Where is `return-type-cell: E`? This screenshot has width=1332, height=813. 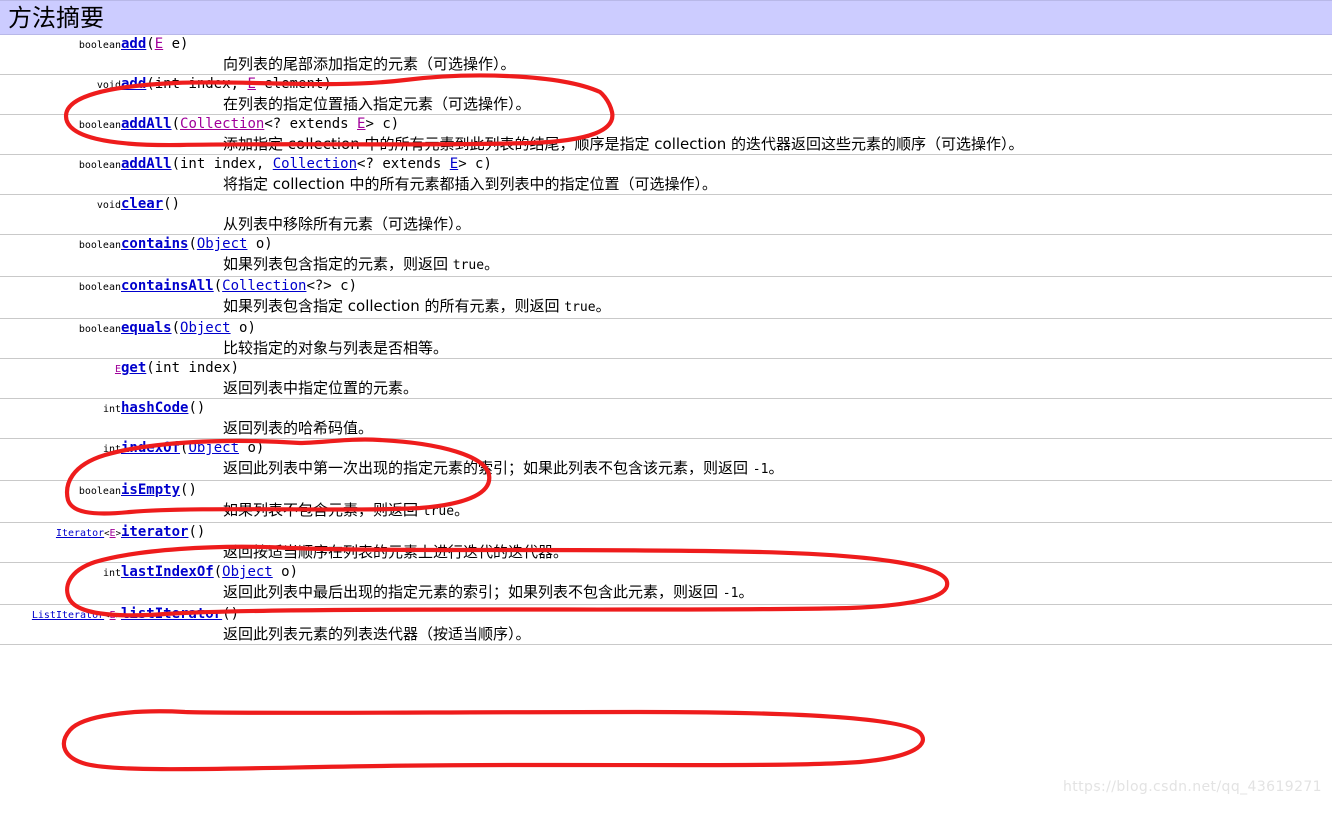
return-type-cell: E is located at coordinates (60, 379).